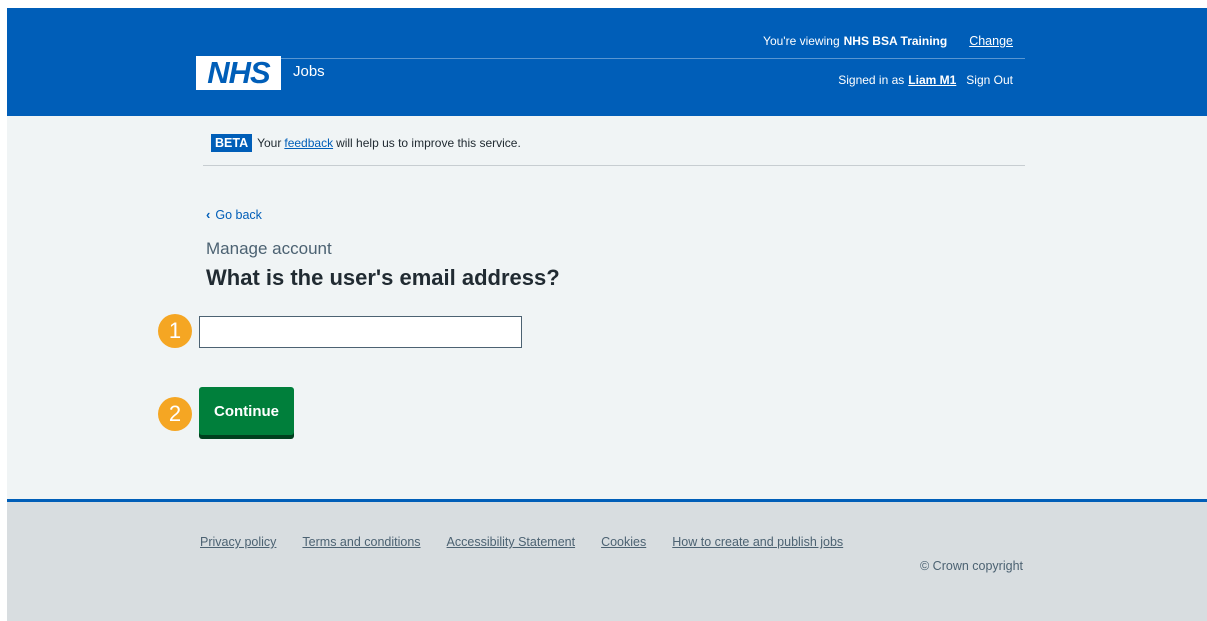  What do you see at coordinates (238, 542) in the screenshot?
I see `footer-link-privacy-policy: Privacy policy` at bounding box center [238, 542].